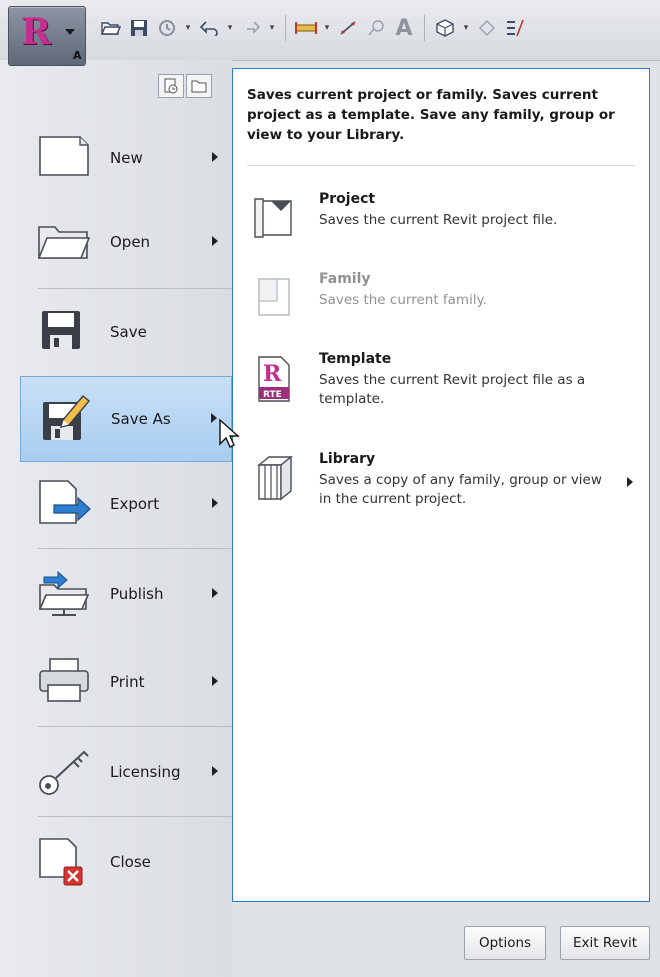  What do you see at coordinates (347, 459) in the screenshot?
I see `submenu-item-title: Library` at bounding box center [347, 459].